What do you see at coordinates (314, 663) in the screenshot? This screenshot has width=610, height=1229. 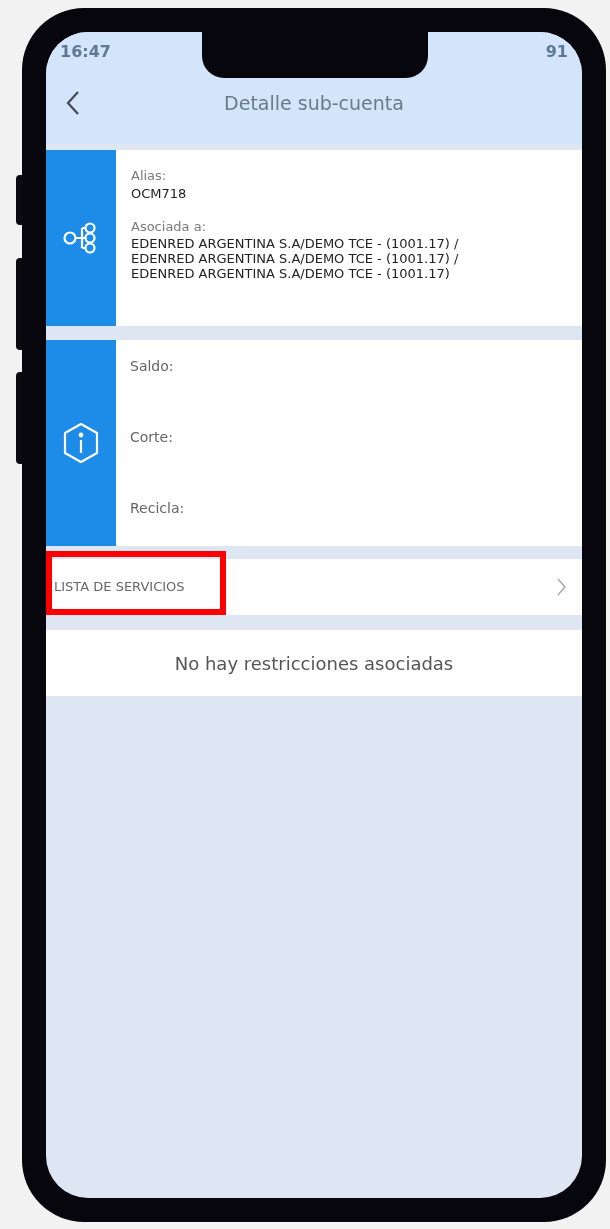 I see `empty-message: No hay restricciones asociadas` at bounding box center [314, 663].